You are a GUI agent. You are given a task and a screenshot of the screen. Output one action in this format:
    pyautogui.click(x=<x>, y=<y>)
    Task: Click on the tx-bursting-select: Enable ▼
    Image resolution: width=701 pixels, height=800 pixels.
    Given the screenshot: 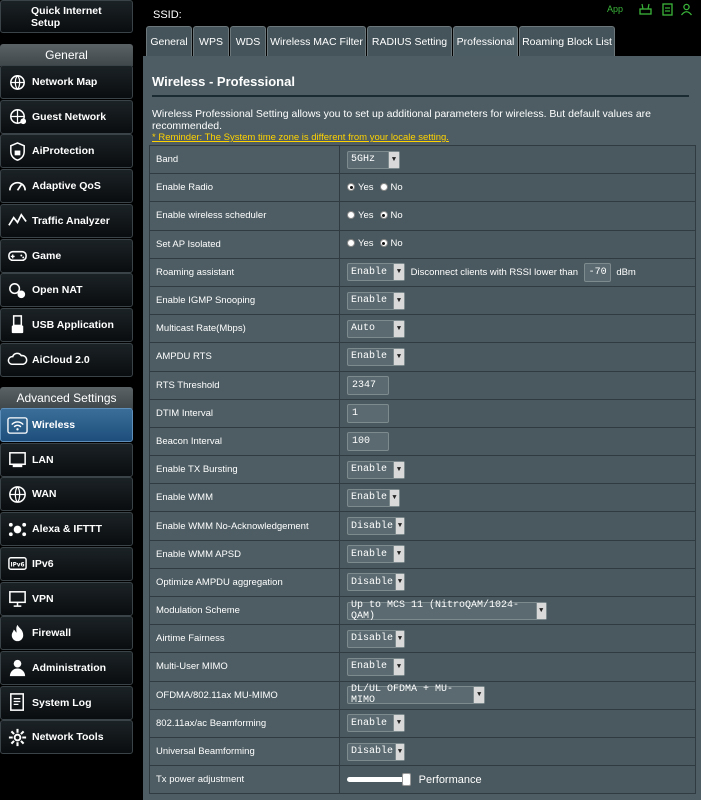 What is the action you would take?
    pyautogui.click(x=376, y=469)
    